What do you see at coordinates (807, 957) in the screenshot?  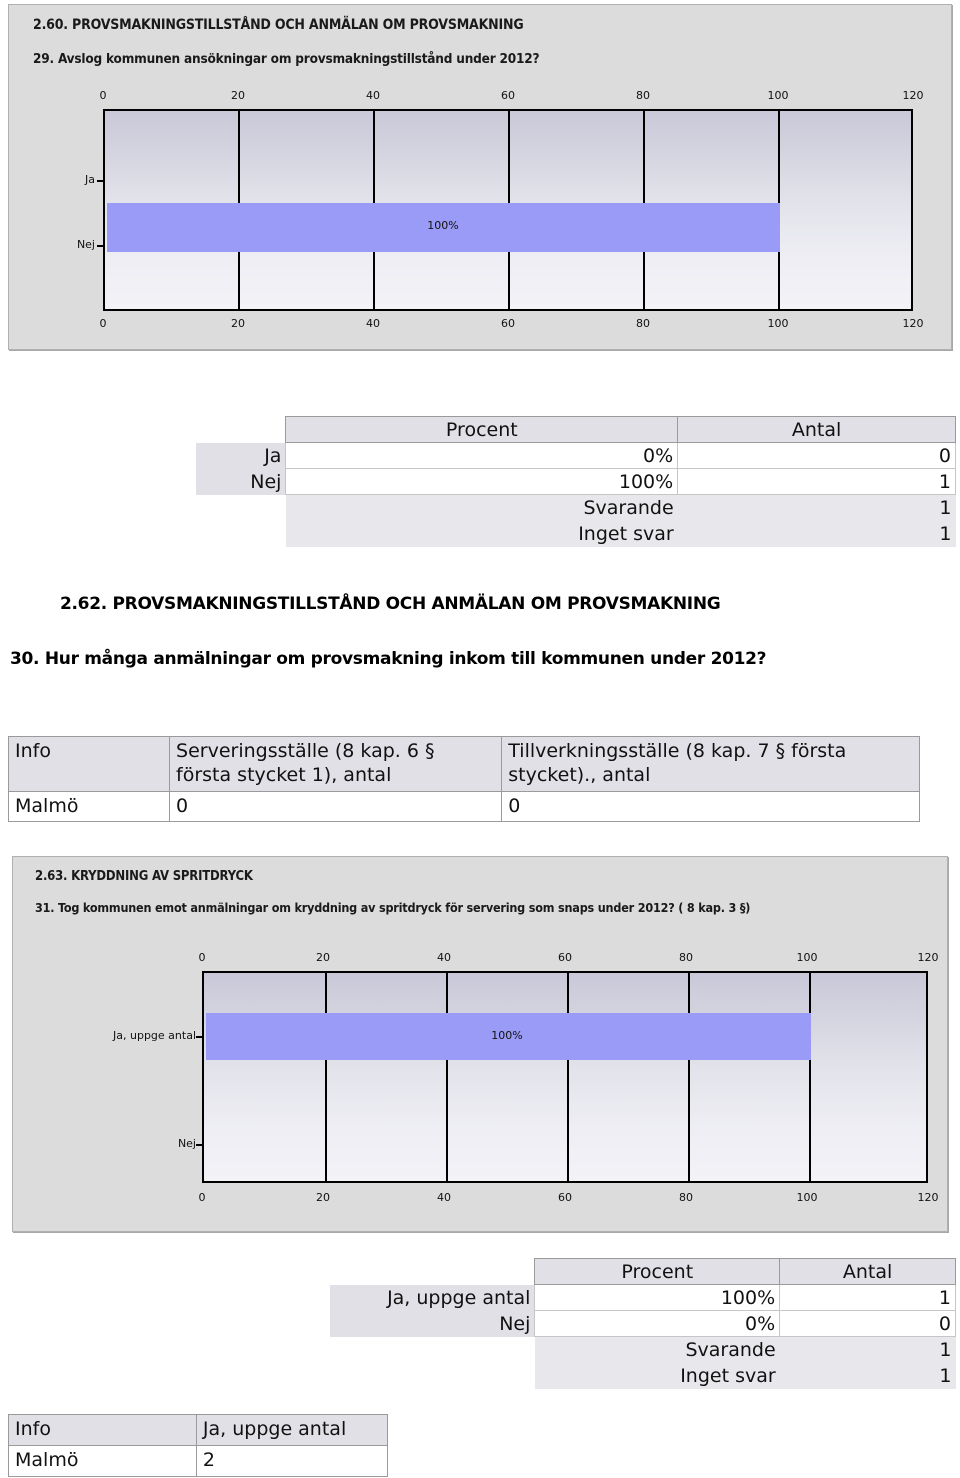 I see `chart-2-xtick-top-100: 100` at bounding box center [807, 957].